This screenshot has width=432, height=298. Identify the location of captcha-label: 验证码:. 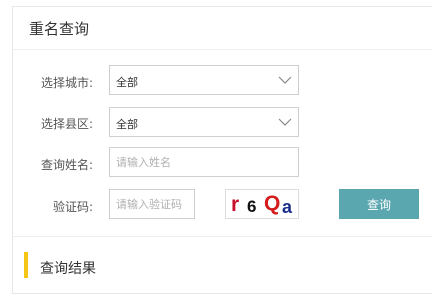
(72, 207).